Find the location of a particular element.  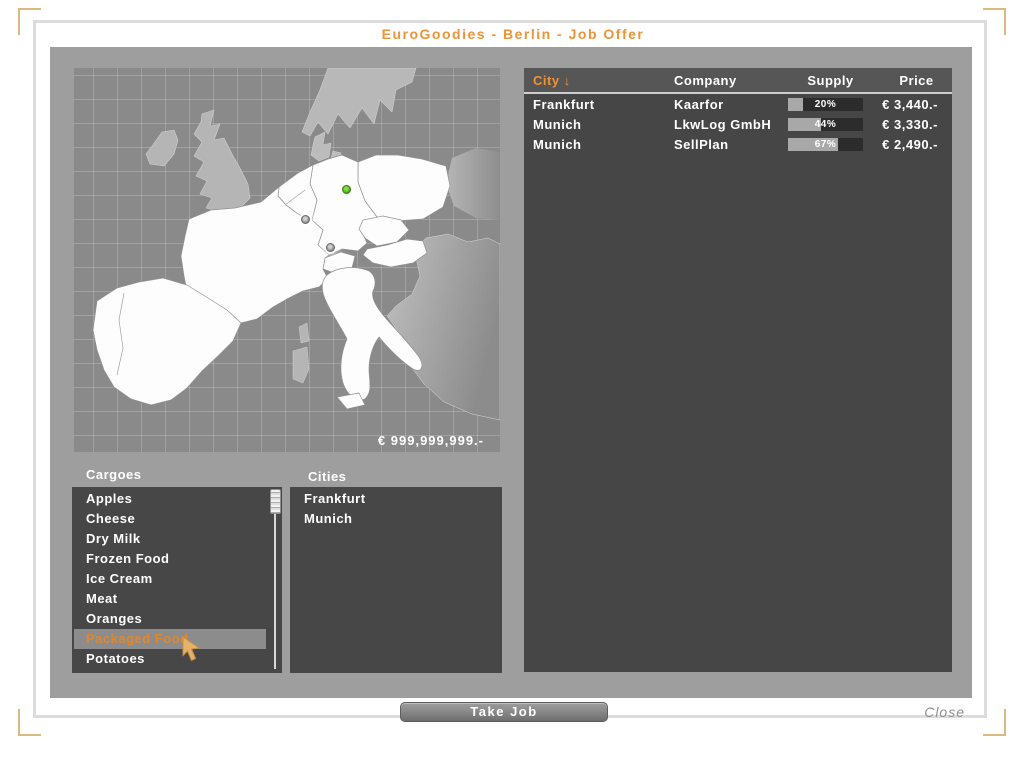

map-island-sardinia is located at coordinates (301, 365).